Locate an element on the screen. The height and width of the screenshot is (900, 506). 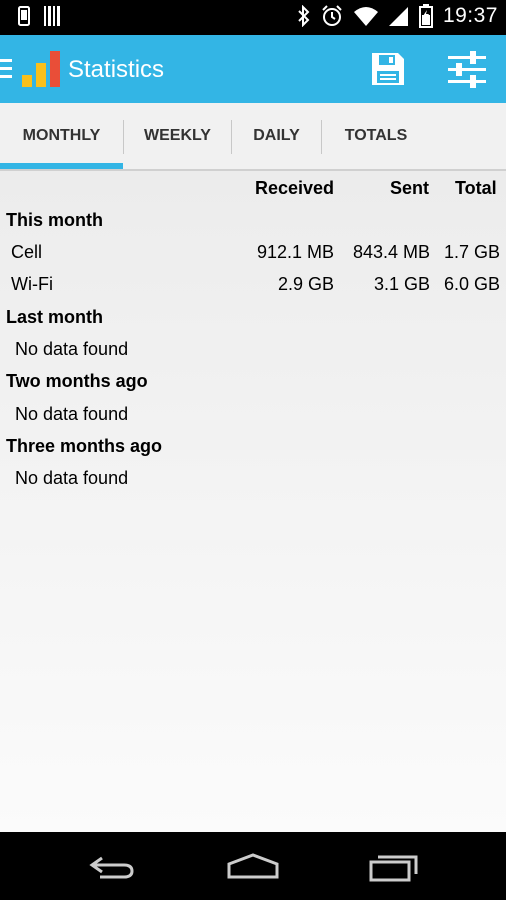
wifi-total: 6.0 GB is located at coordinates (471, 284).